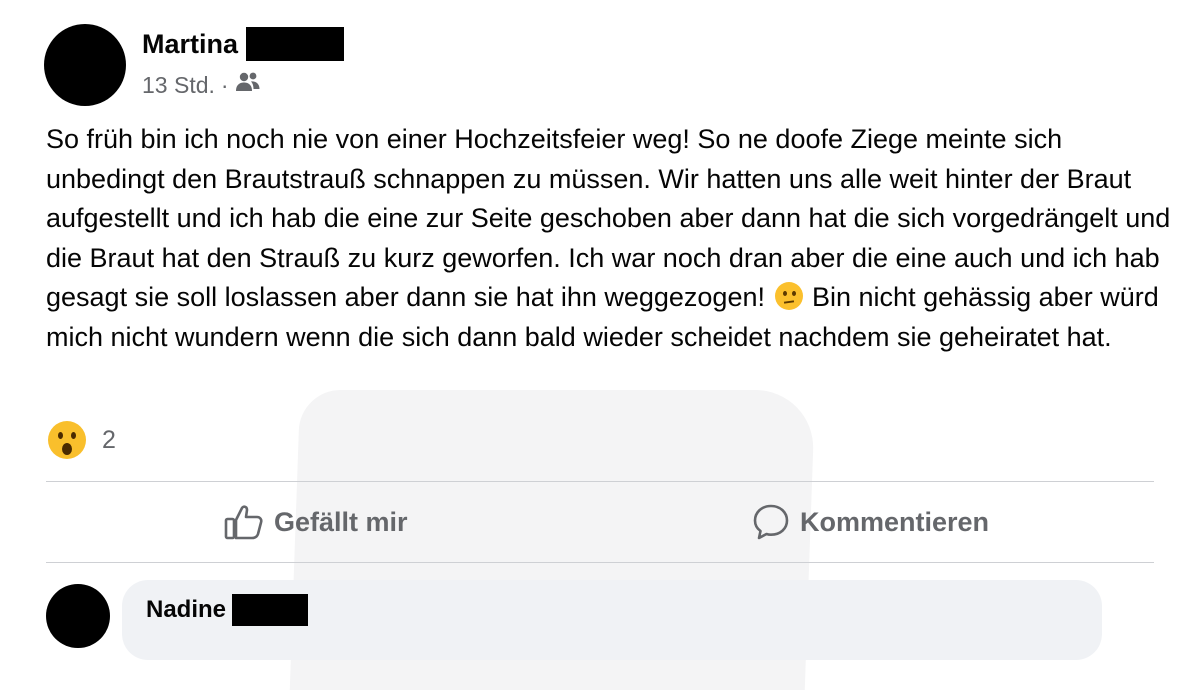 Image resolution: width=1200 pixels, height=690 pixels. What do you see at coordinates (895, 521) in the screenshot?
I see `comment-label: Kommentieren` at bounding box center [895, 521].